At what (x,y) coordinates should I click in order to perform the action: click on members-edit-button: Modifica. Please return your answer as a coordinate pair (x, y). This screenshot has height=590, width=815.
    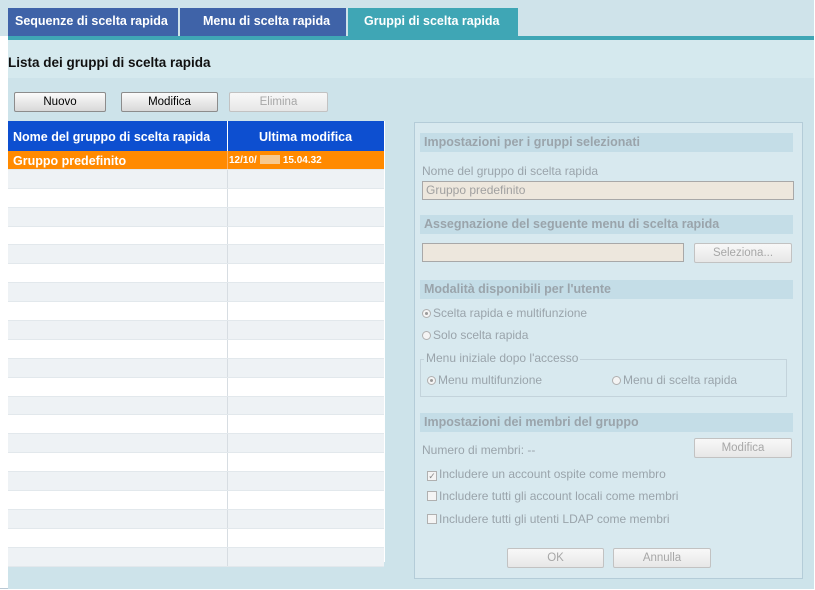
    Looking at the image, I should click on (743, 448).